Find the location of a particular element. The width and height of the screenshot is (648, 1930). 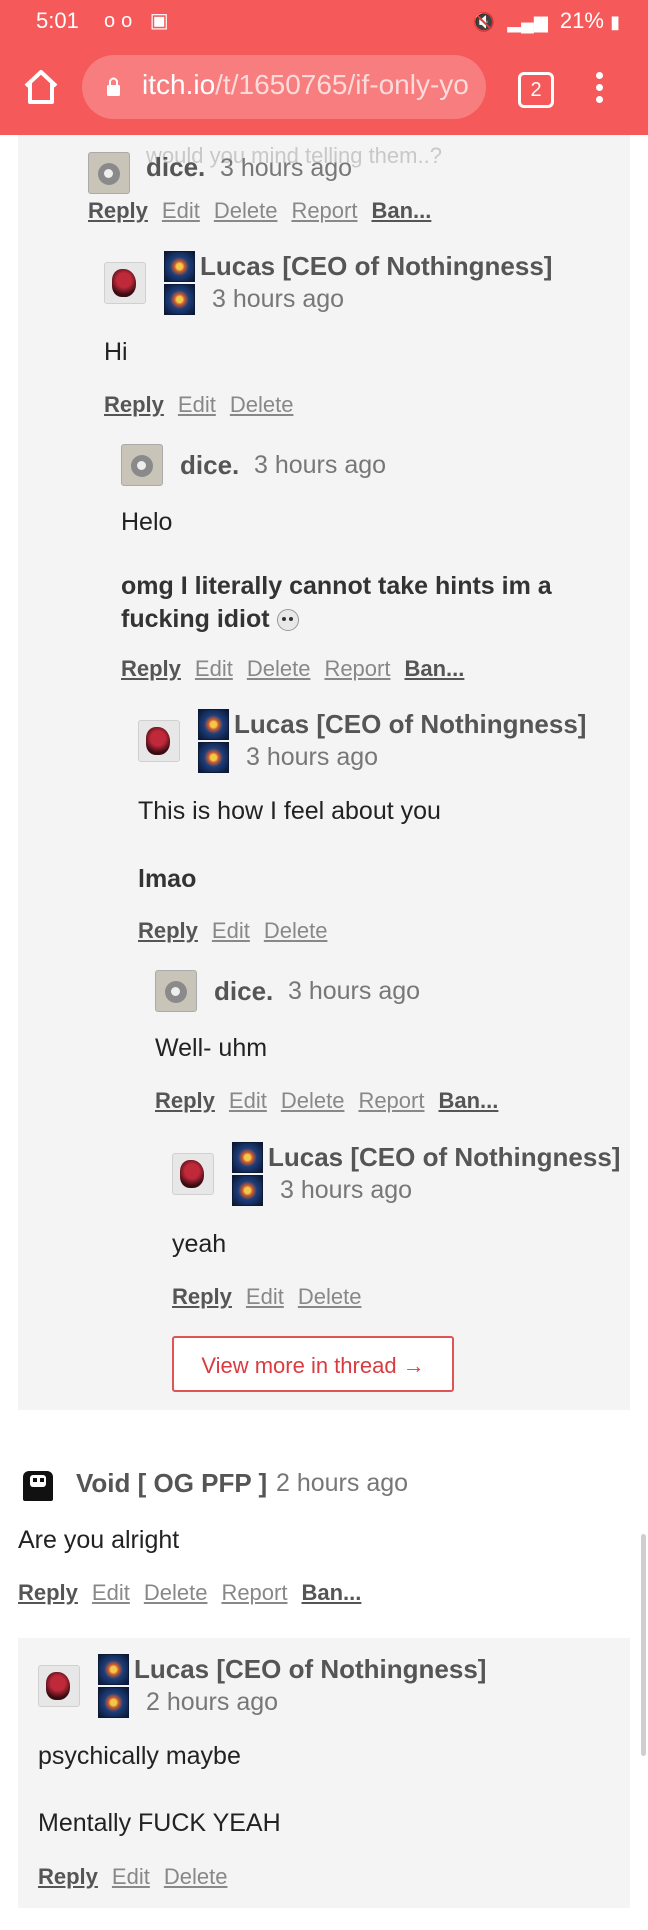

notification-icons: oo ▣ is located at coordinates (139, 21).